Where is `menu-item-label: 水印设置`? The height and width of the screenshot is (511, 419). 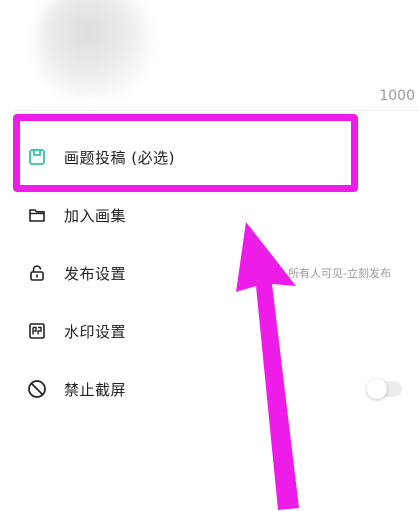
menu-item-label: 水印设置 is located at coordinates (95, 331).